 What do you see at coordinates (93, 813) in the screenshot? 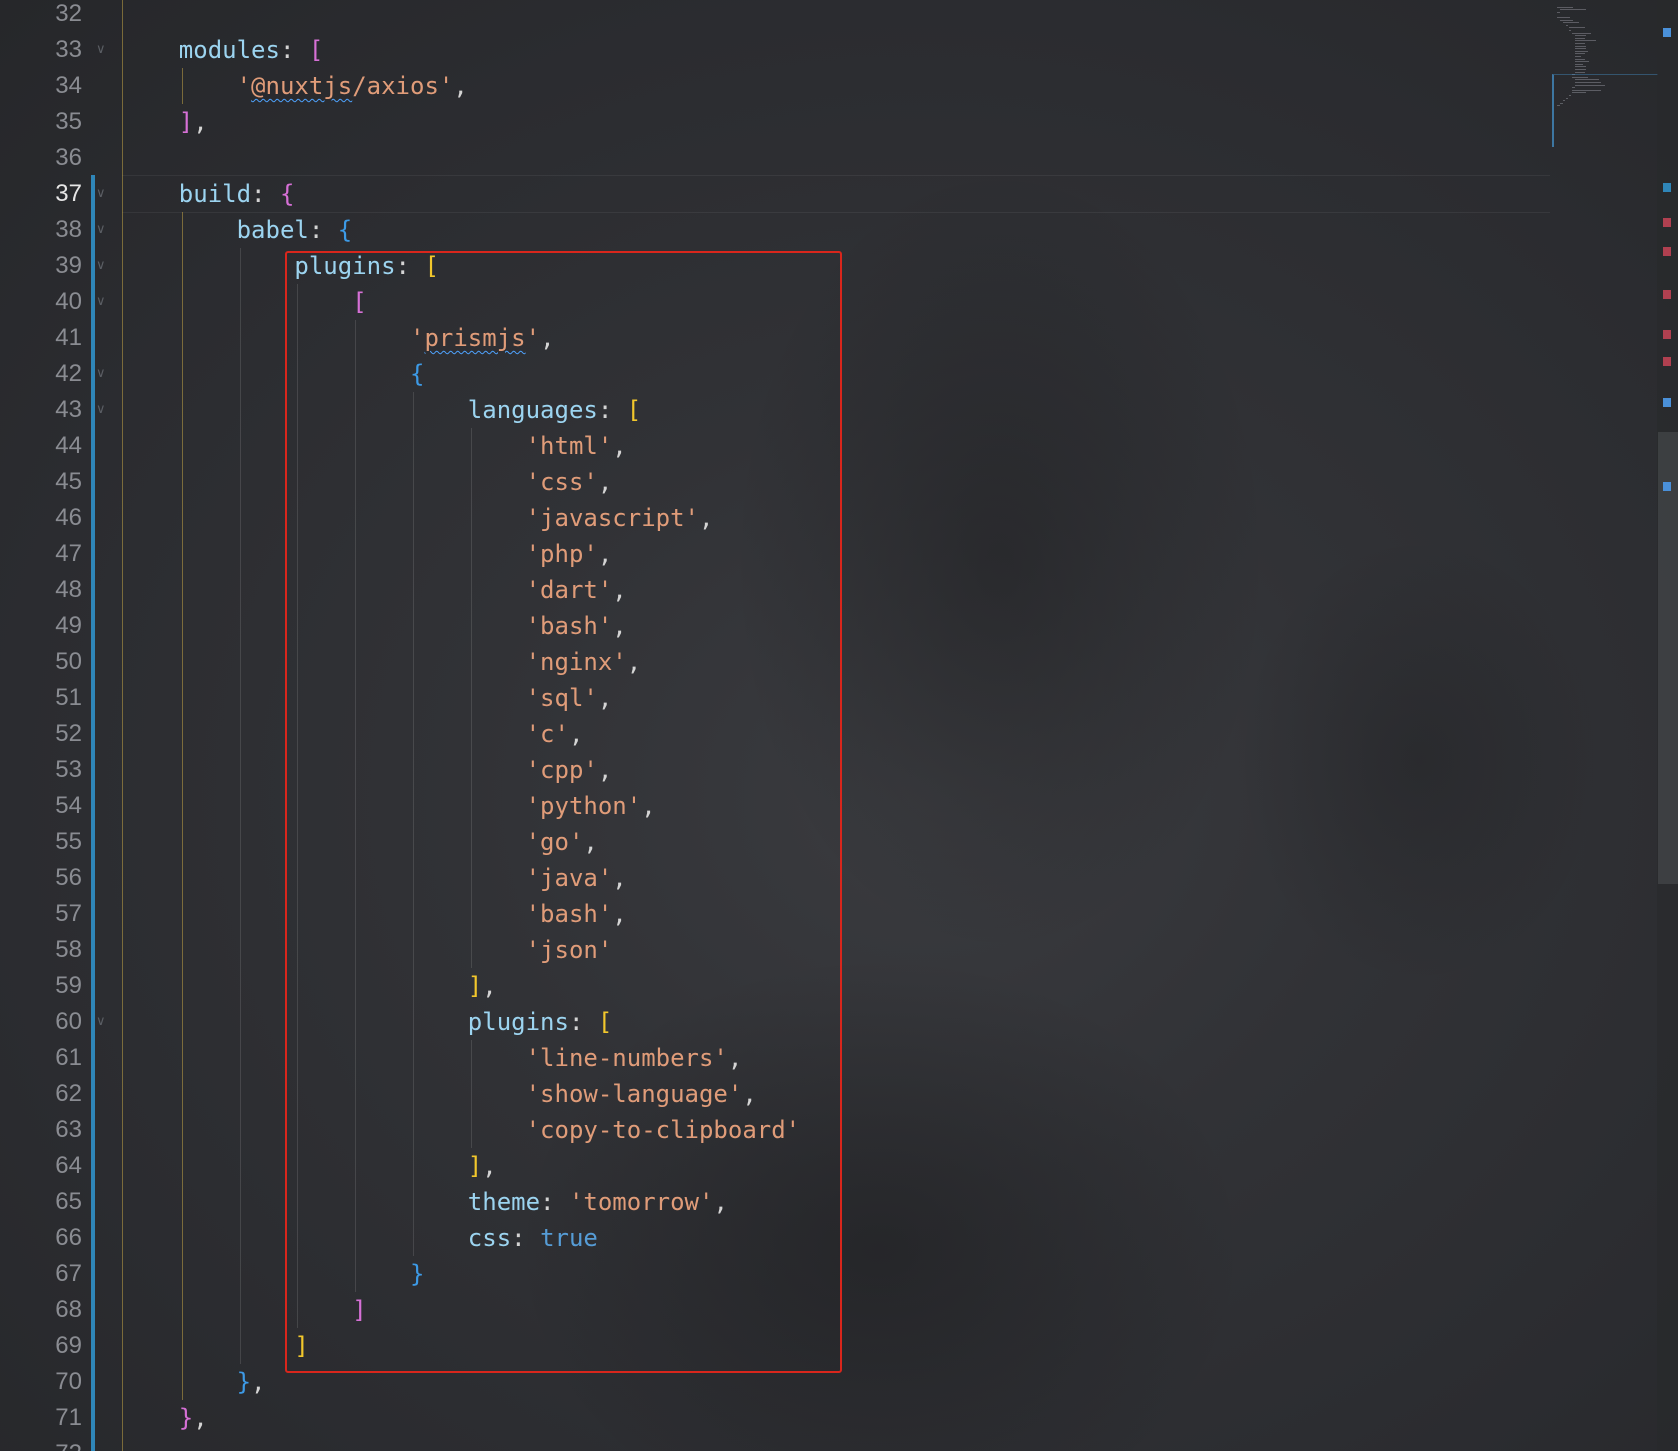
I see `git-change-indicator` at bounding box center [93, 813].